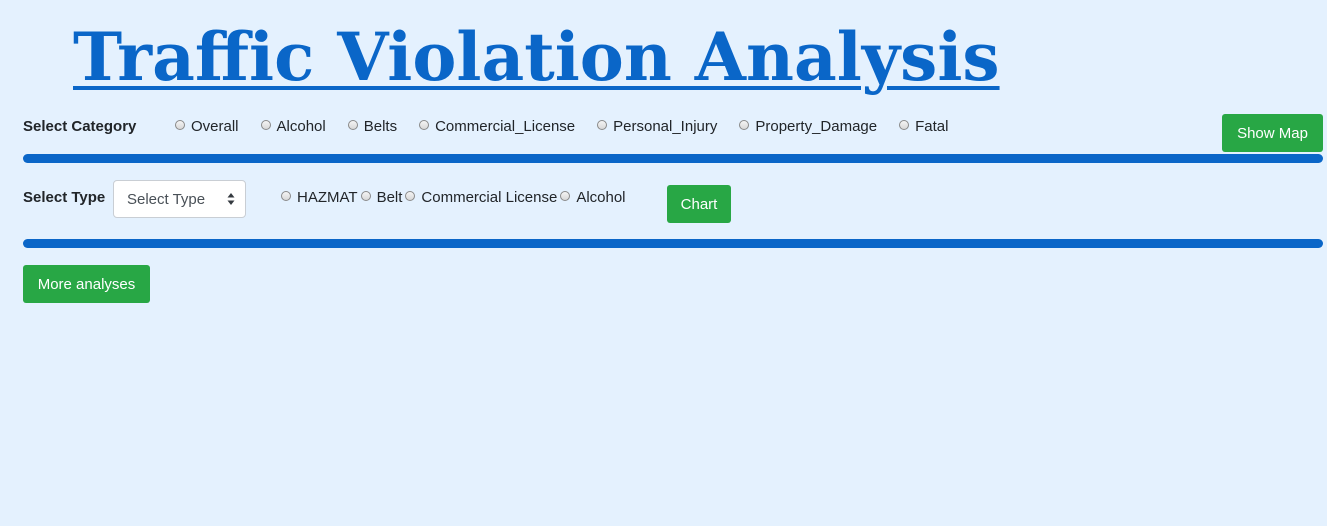  I want to click on show-map-button: Show Map, so click(1272, 133).